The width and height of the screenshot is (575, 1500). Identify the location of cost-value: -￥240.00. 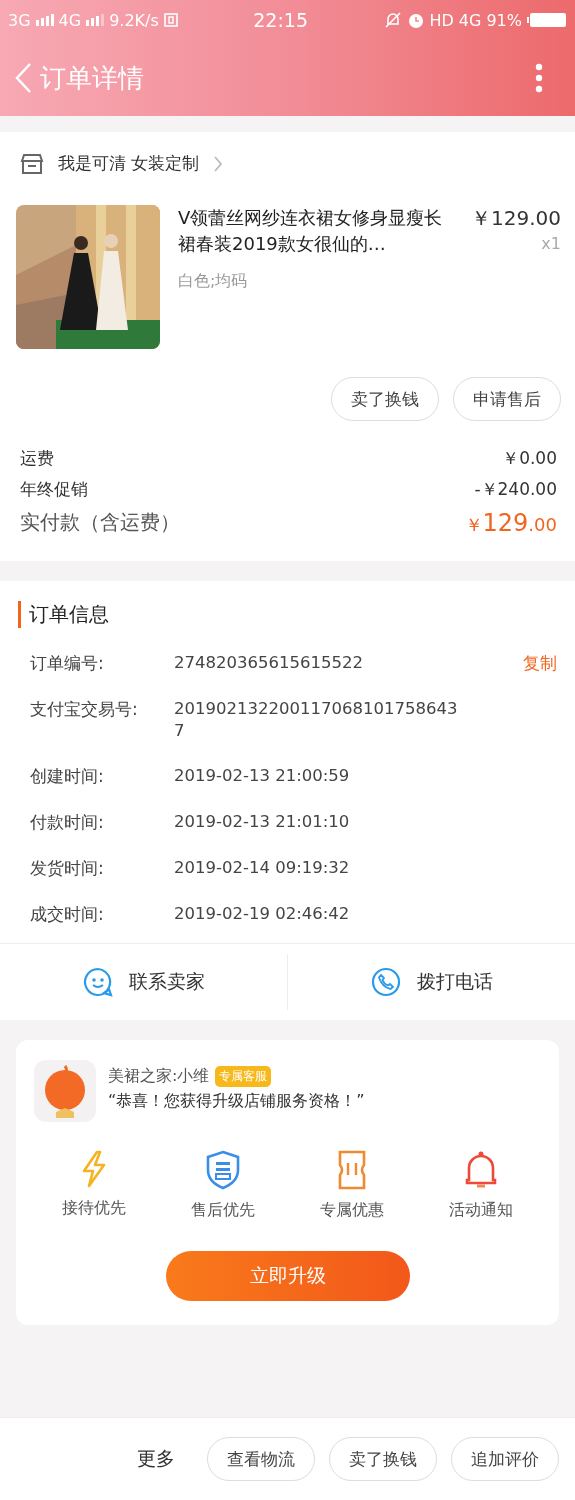
(515, 489).